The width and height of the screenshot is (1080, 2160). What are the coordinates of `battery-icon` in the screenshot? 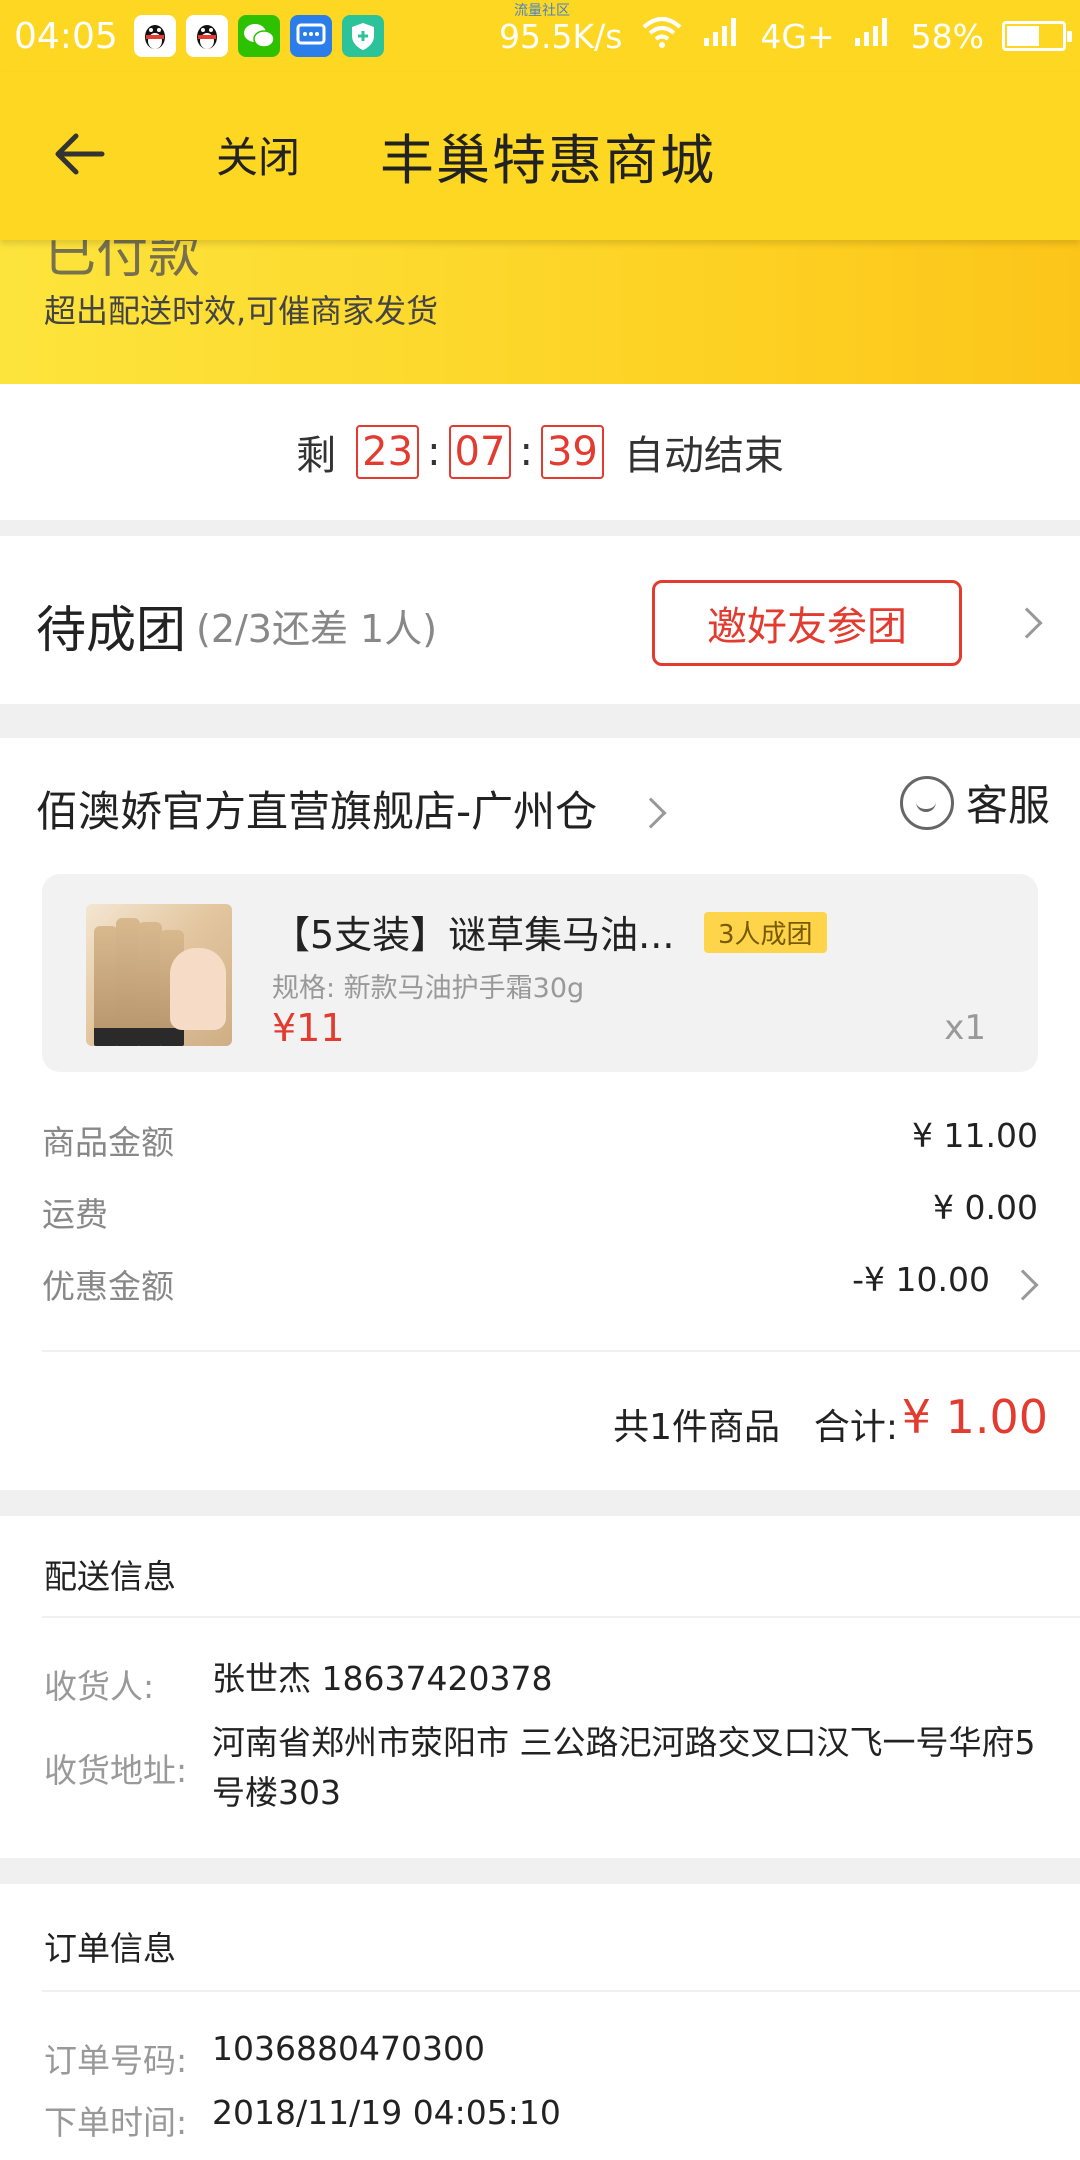 It's located at (1037, 36).